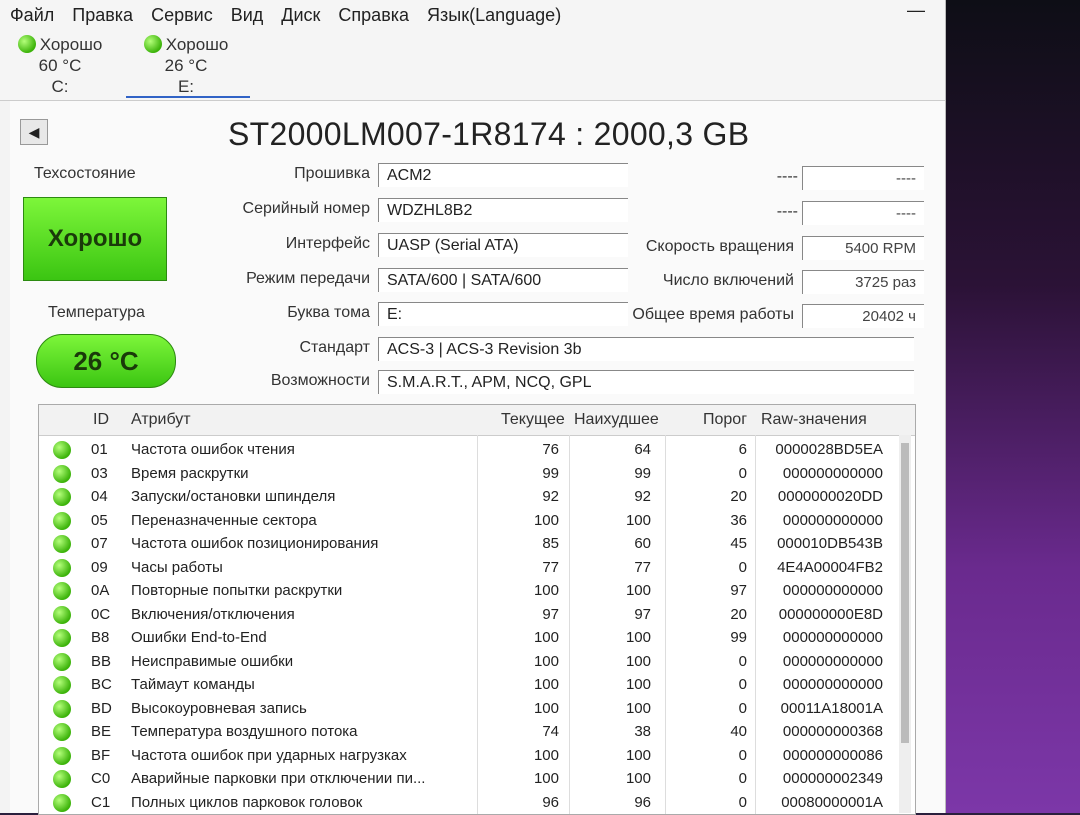 This screenshot has height=815, width=1080. What do you see at coordinates (863, 178) in the screenshot?
I see `blank-field: ----` at bounding box center [863, 178].